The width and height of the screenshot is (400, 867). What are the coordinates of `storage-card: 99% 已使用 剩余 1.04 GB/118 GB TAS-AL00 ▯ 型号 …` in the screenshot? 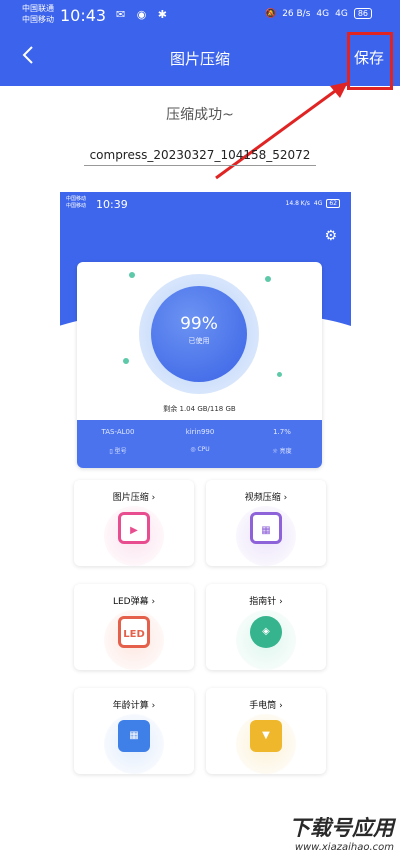 It's located at (199, 365).